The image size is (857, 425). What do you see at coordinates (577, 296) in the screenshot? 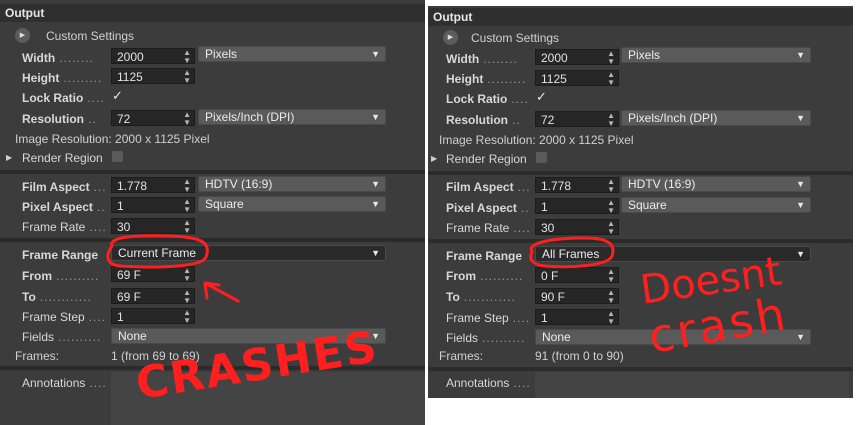
I see `to-input: 90 F ▲ ▼` at bounding box center [577, 296].